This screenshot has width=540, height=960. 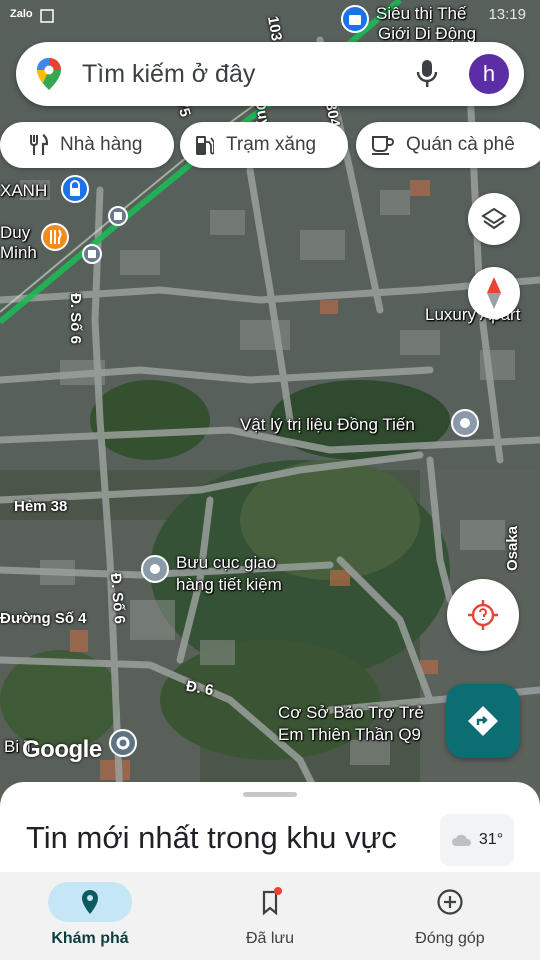 I want to click on explore-pin-icon, so click(x=90, y=902).